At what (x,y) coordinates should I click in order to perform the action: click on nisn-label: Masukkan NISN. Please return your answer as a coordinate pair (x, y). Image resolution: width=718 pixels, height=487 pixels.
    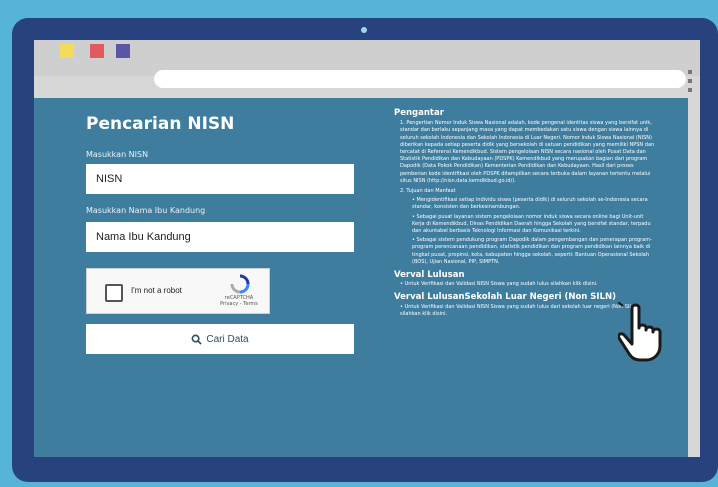
    Looking at the image, I should click on (117, 154).